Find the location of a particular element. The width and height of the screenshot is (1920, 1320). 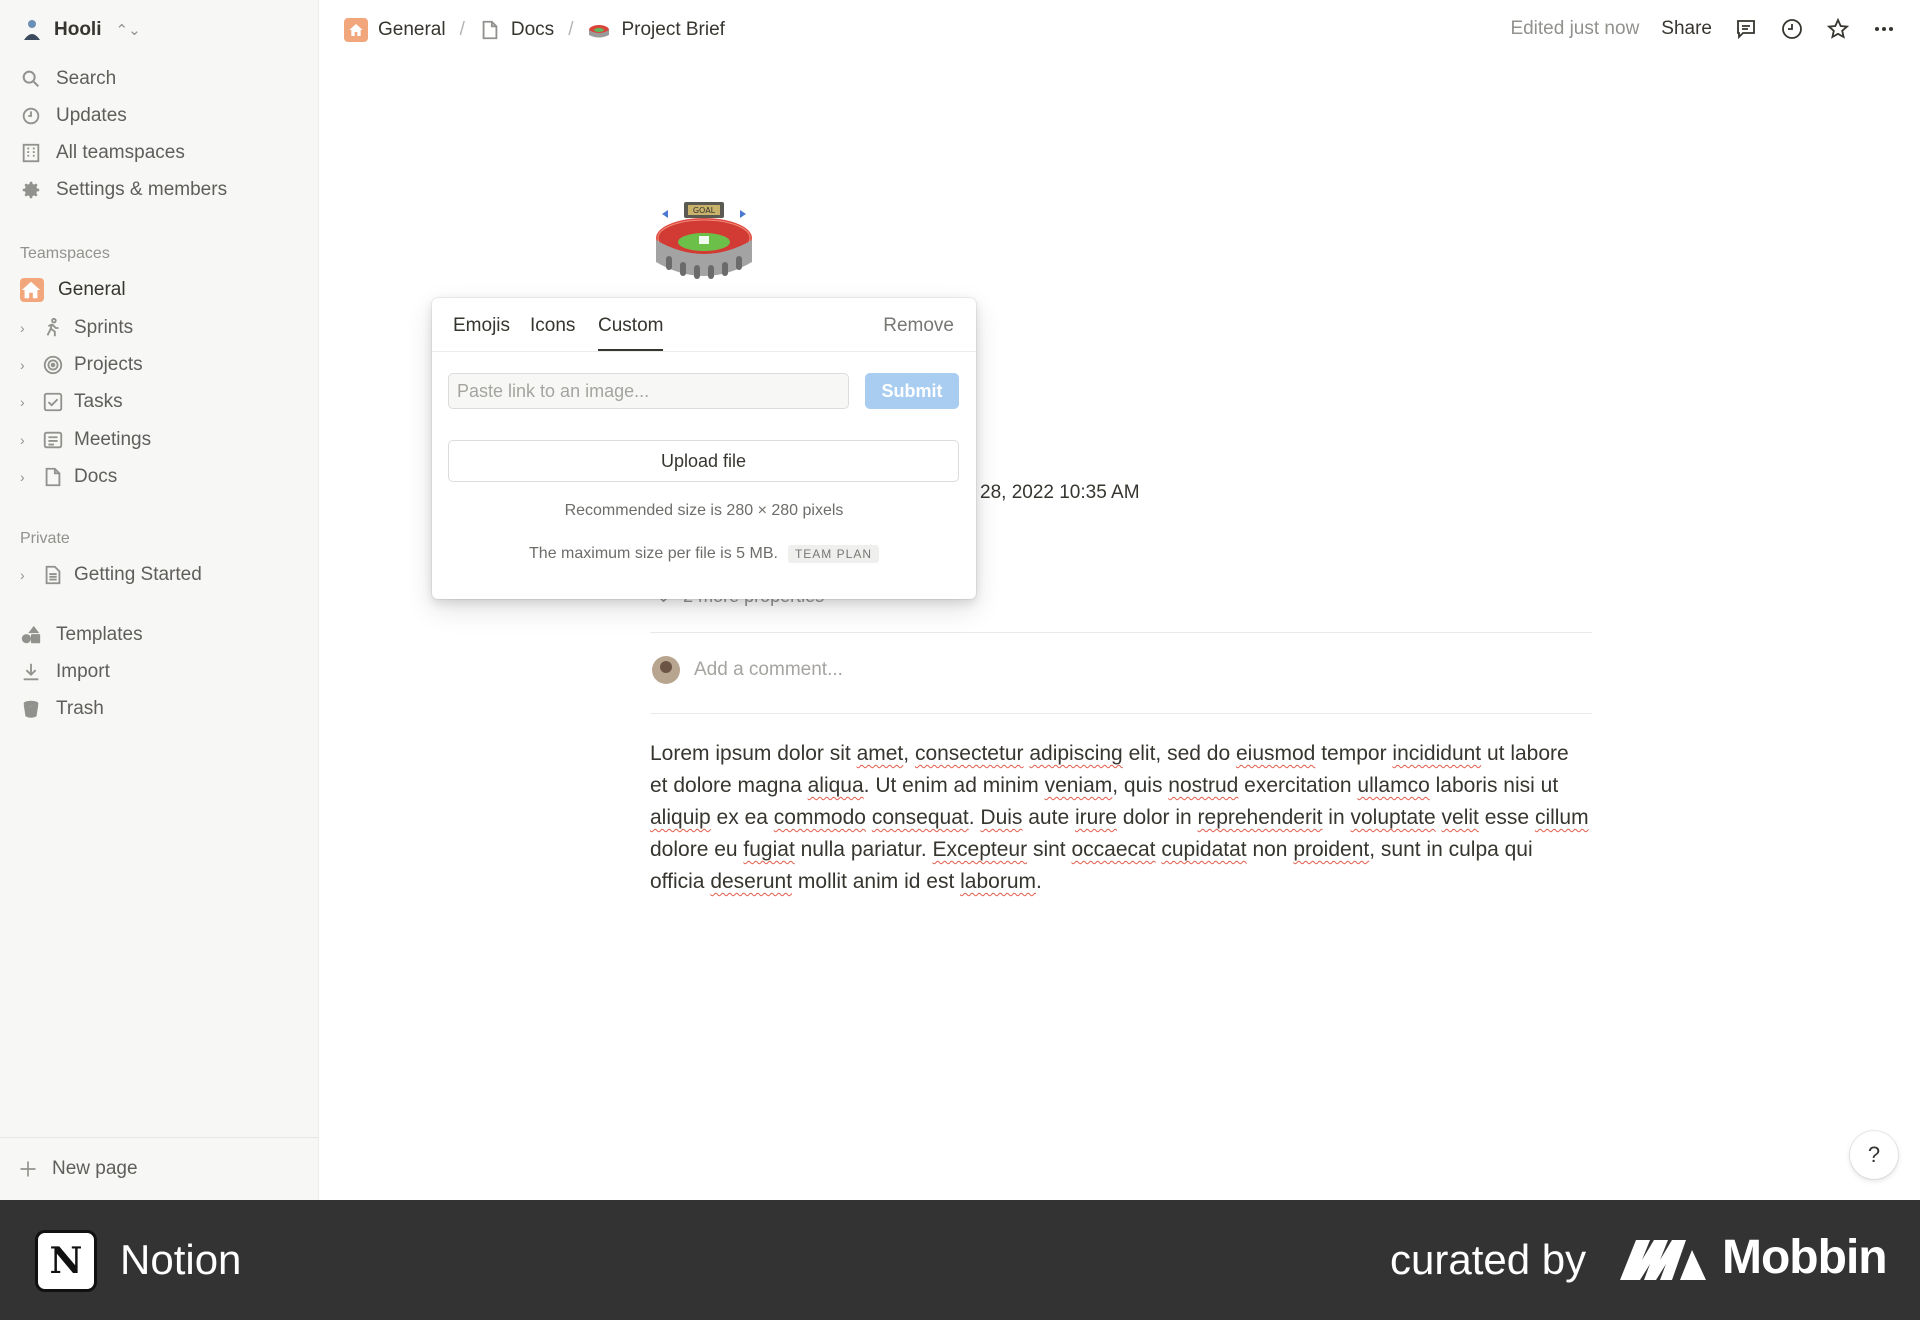

misspelled-word: reprehenderit is located at coordinates (1260, 817).